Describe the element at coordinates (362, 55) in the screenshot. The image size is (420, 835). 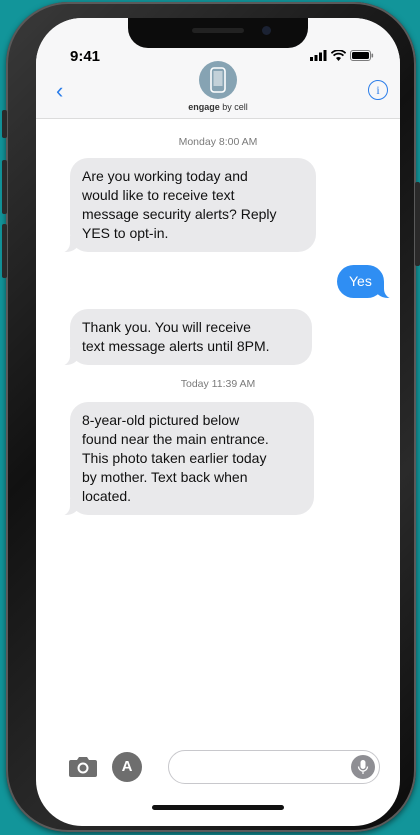
I see `battery-icon` at that location.